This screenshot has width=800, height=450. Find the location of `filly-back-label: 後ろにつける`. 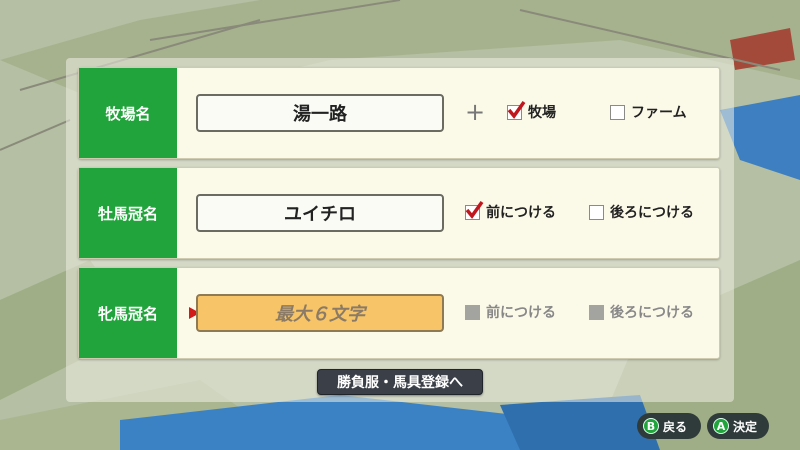

filly-back-label: 後ろにつける is located at coordinates (652, 313).